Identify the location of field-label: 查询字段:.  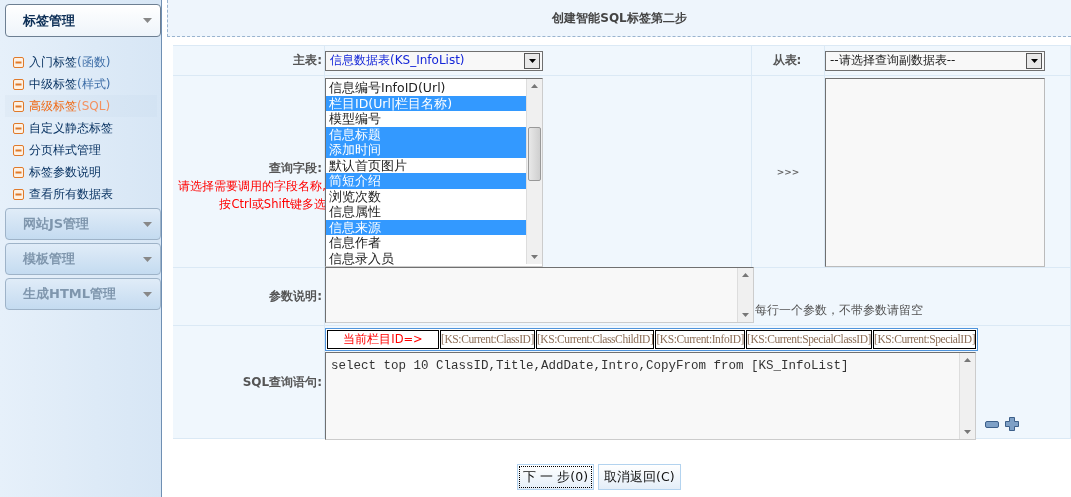
(296, 168).